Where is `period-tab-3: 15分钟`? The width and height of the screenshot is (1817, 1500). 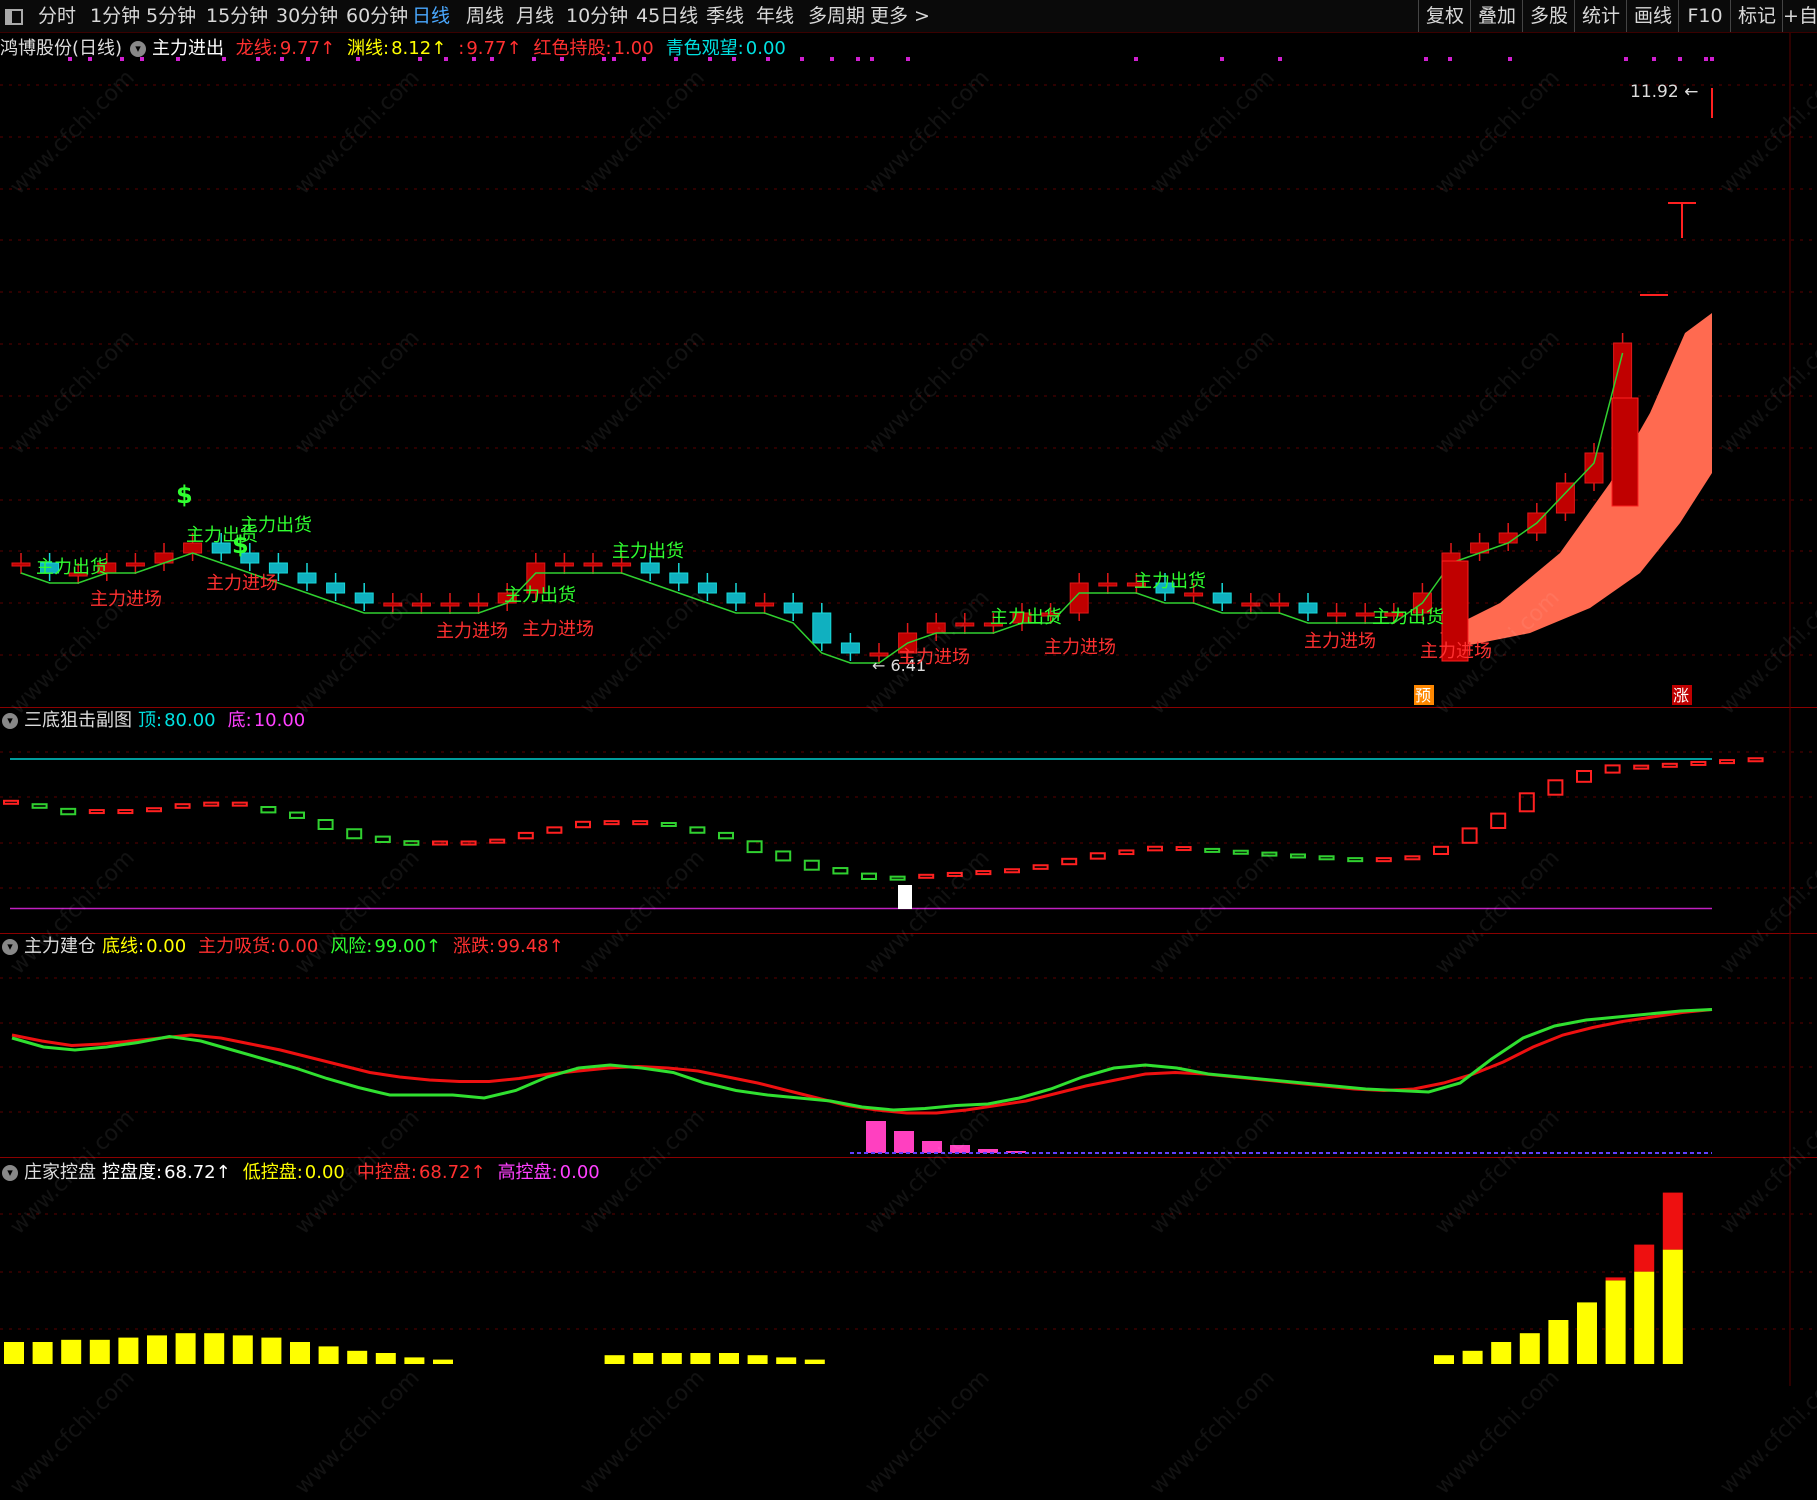 period-tab-3: 15分钟 is located at coordinates (237, 16).